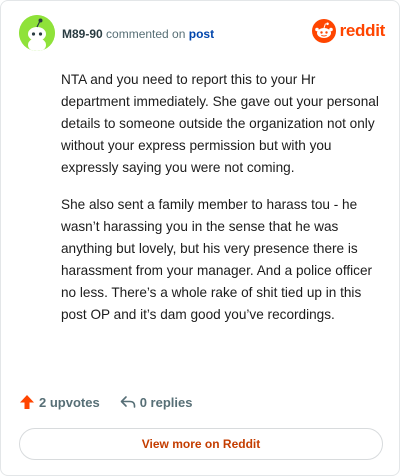 The image size is (400, 476). I want to click on reddit-brand: reddit, so click(348, 31).